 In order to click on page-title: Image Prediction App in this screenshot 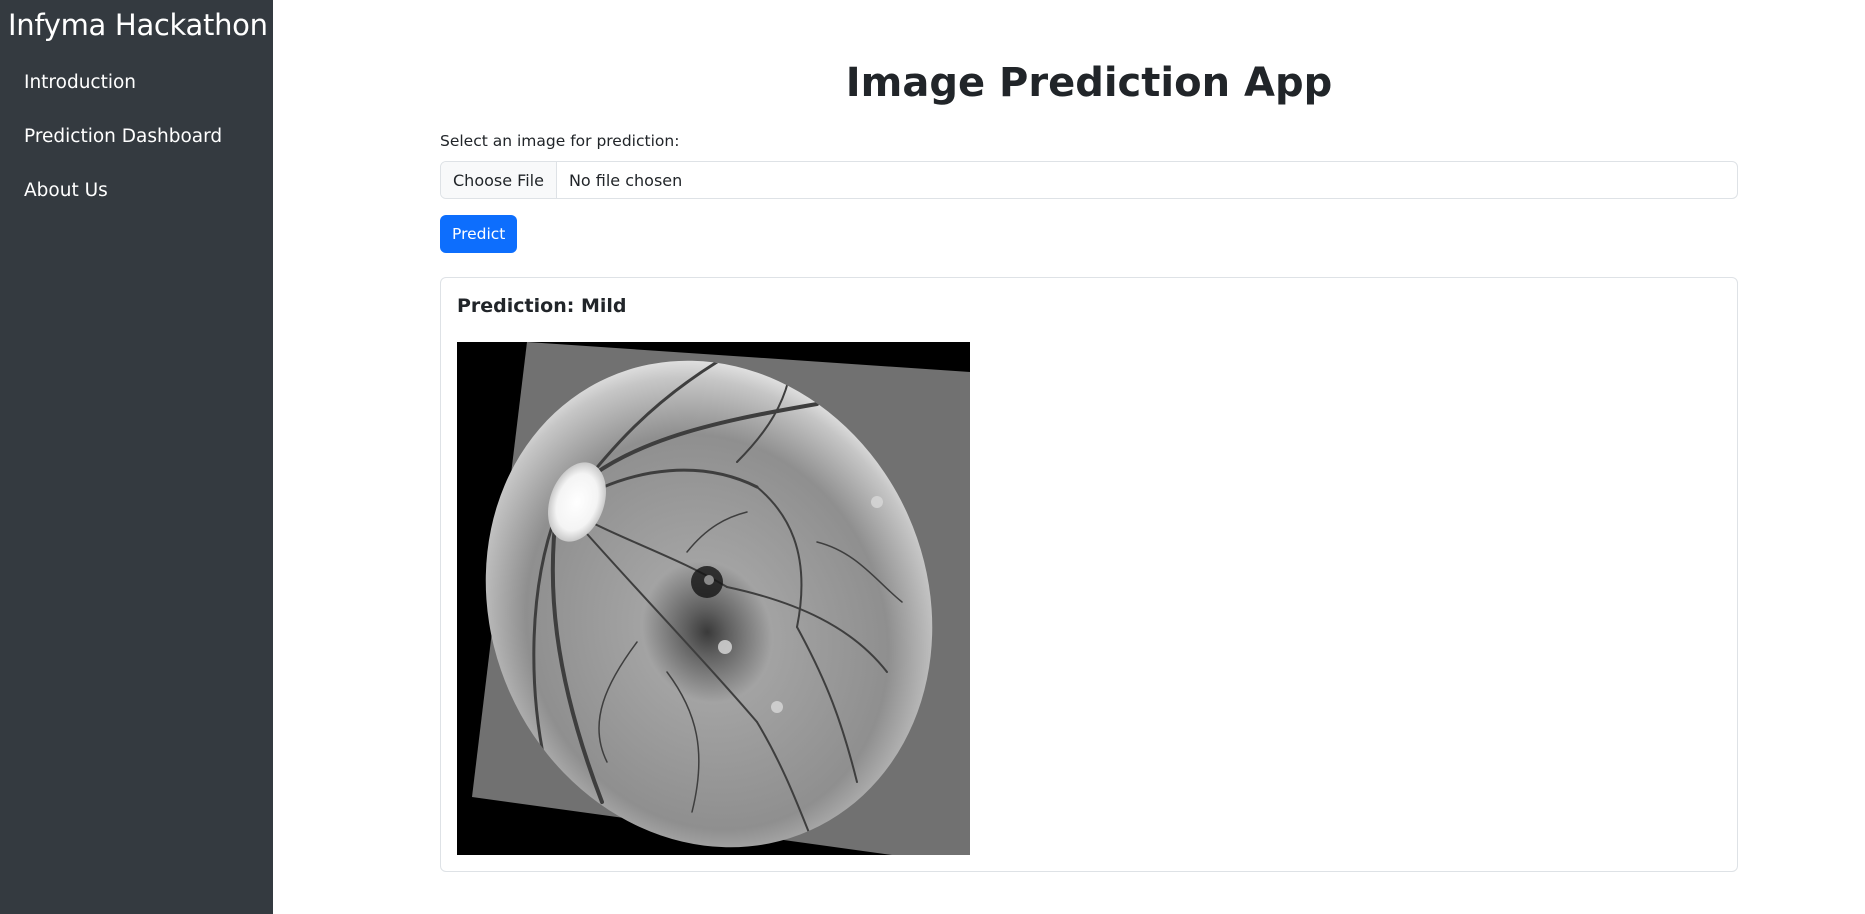, I will do `click(1089, 83)`.